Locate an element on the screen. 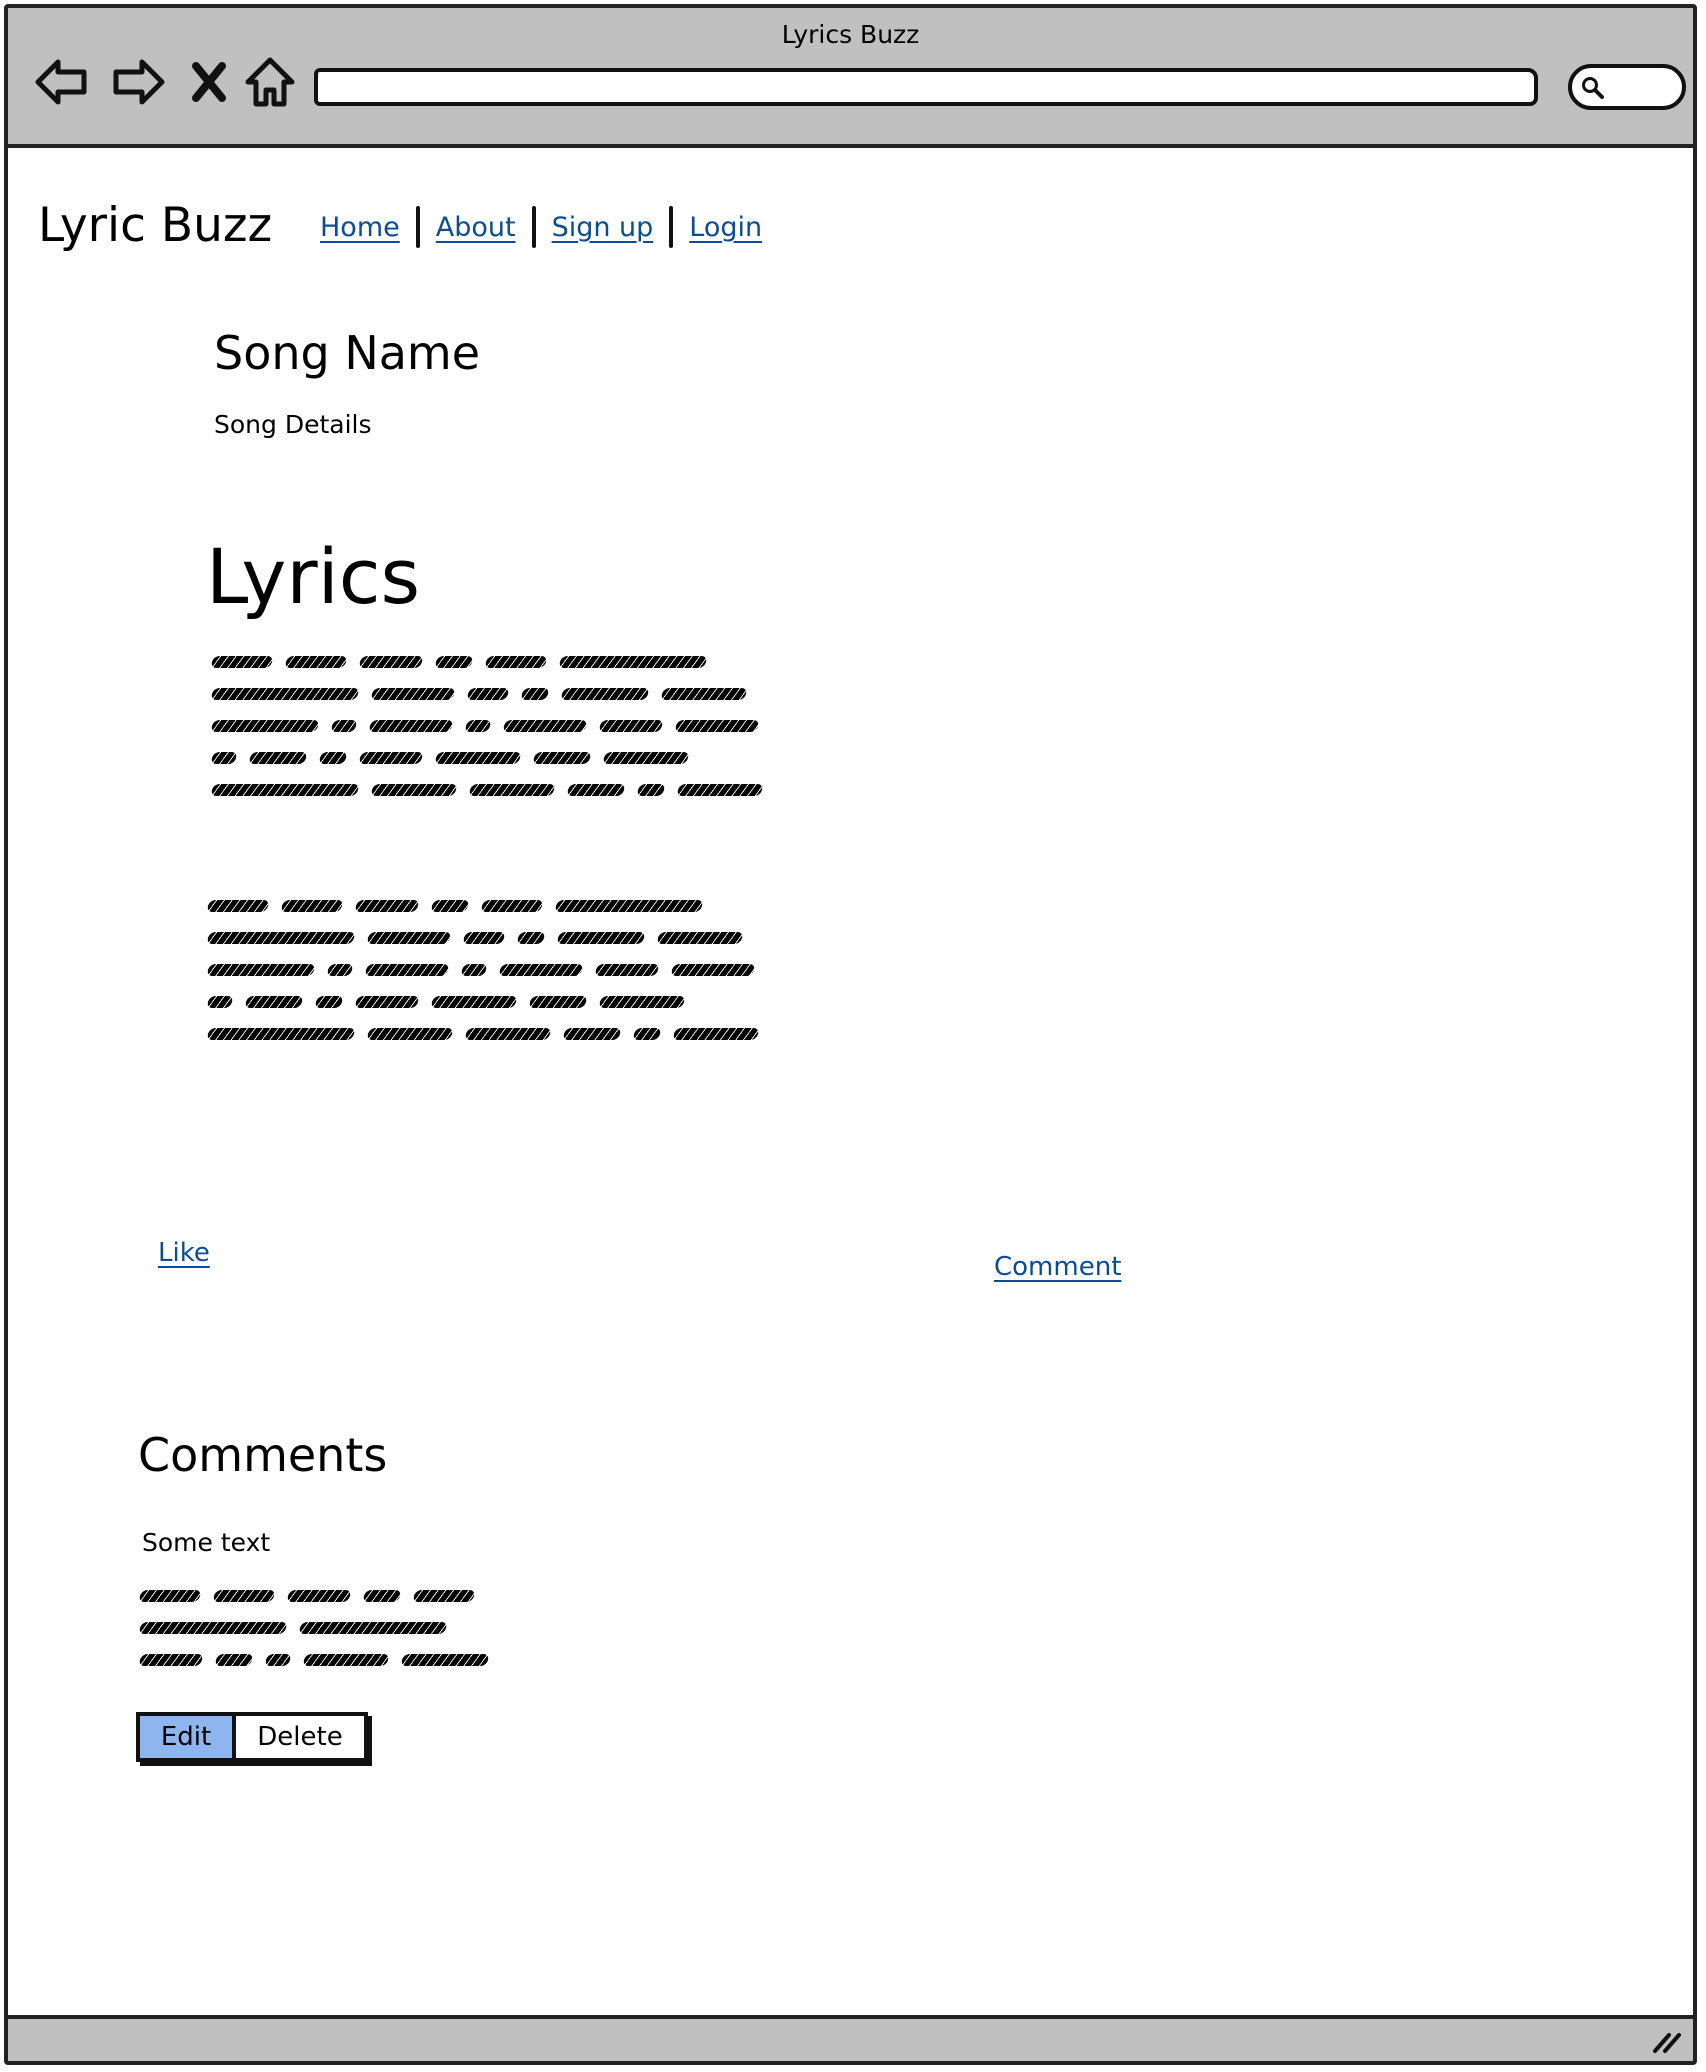 This screenshot has width=1706, height=2072. delete-button: Delete is located at coordinates (300, 1737).